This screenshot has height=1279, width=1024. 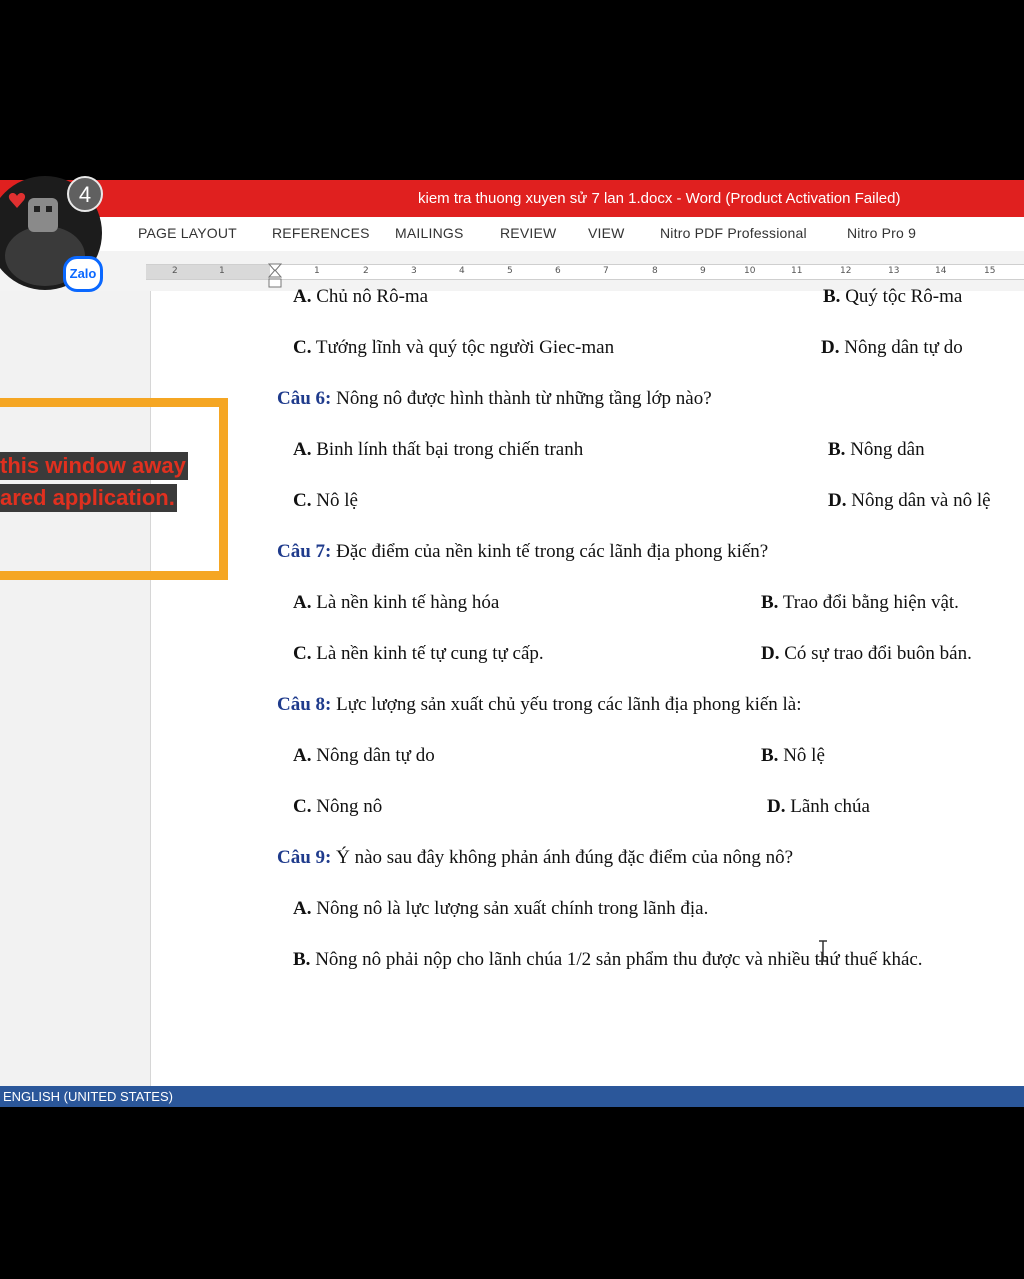 I want to click on answer-option: C. Nông nô, so click(x=337, y=807).